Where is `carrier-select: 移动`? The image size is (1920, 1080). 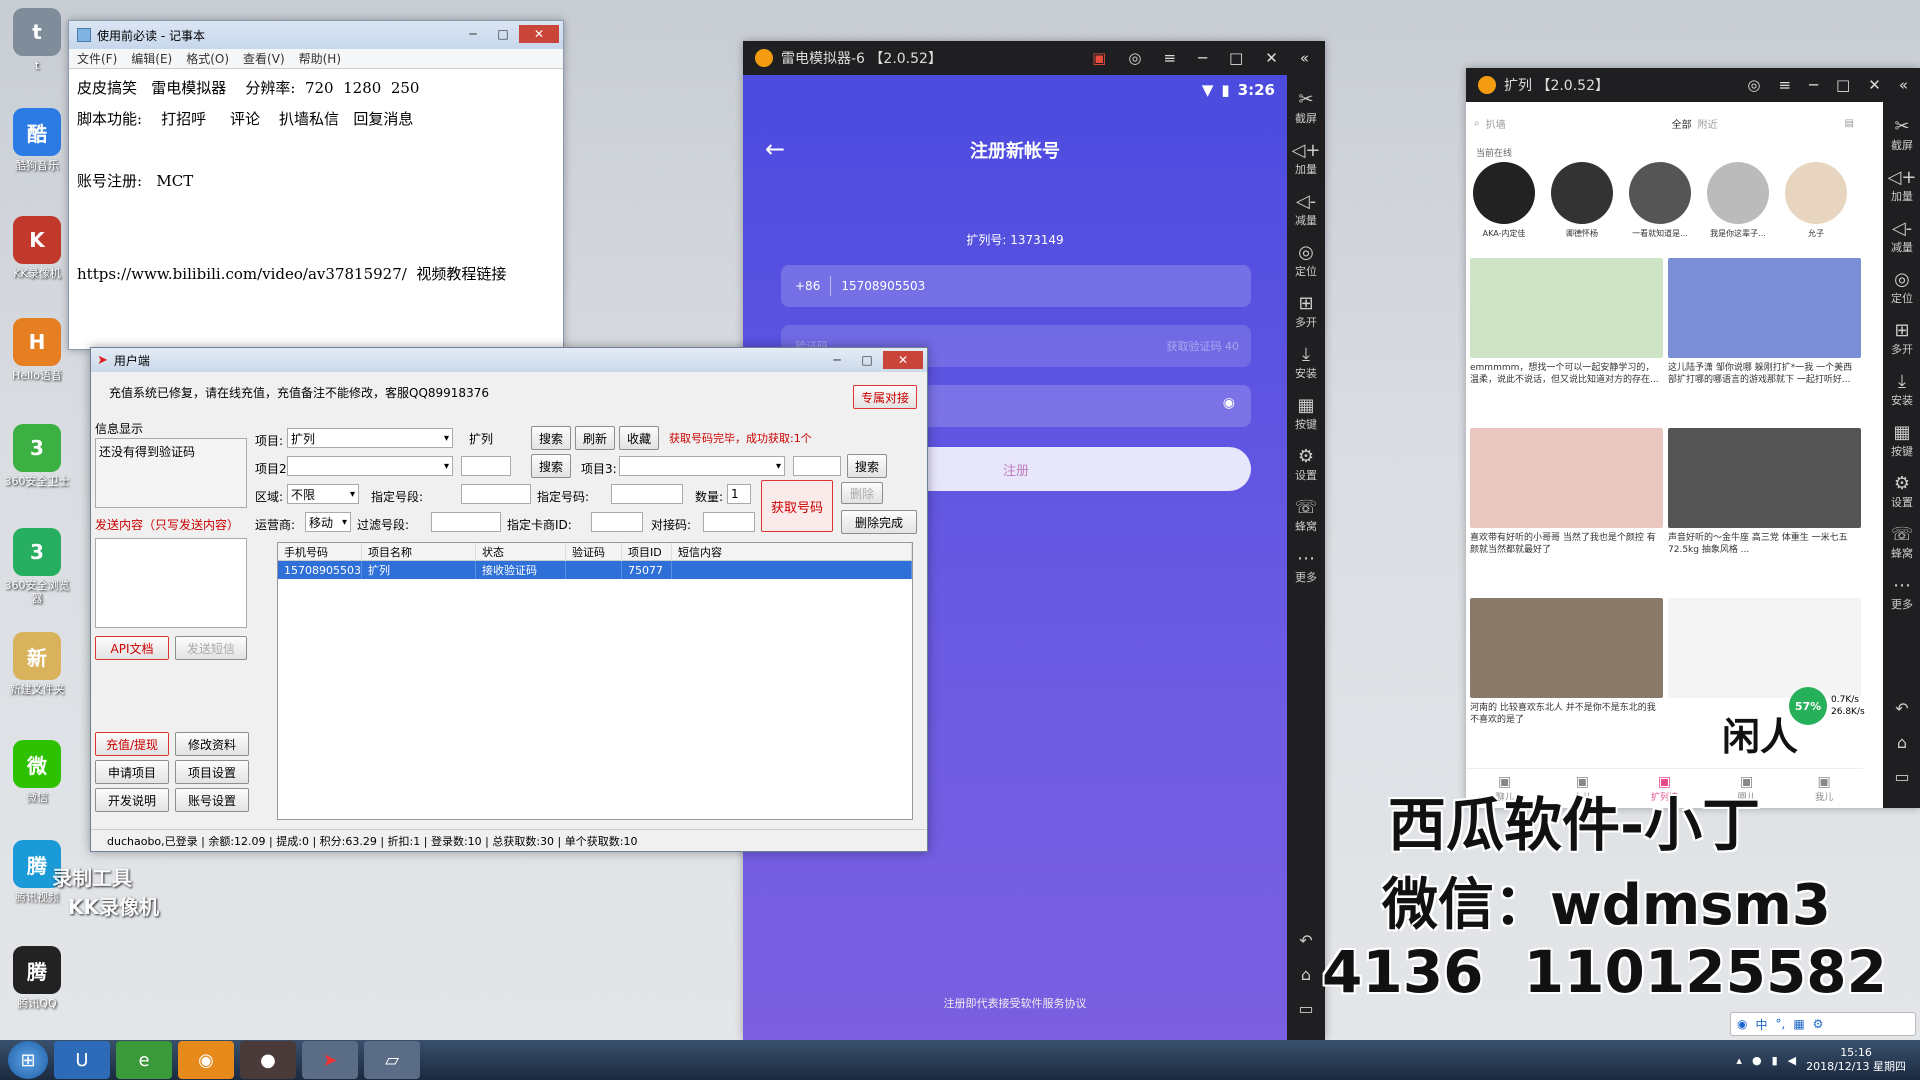 carrier-select: 移动 is located at coordinates (328, 522).